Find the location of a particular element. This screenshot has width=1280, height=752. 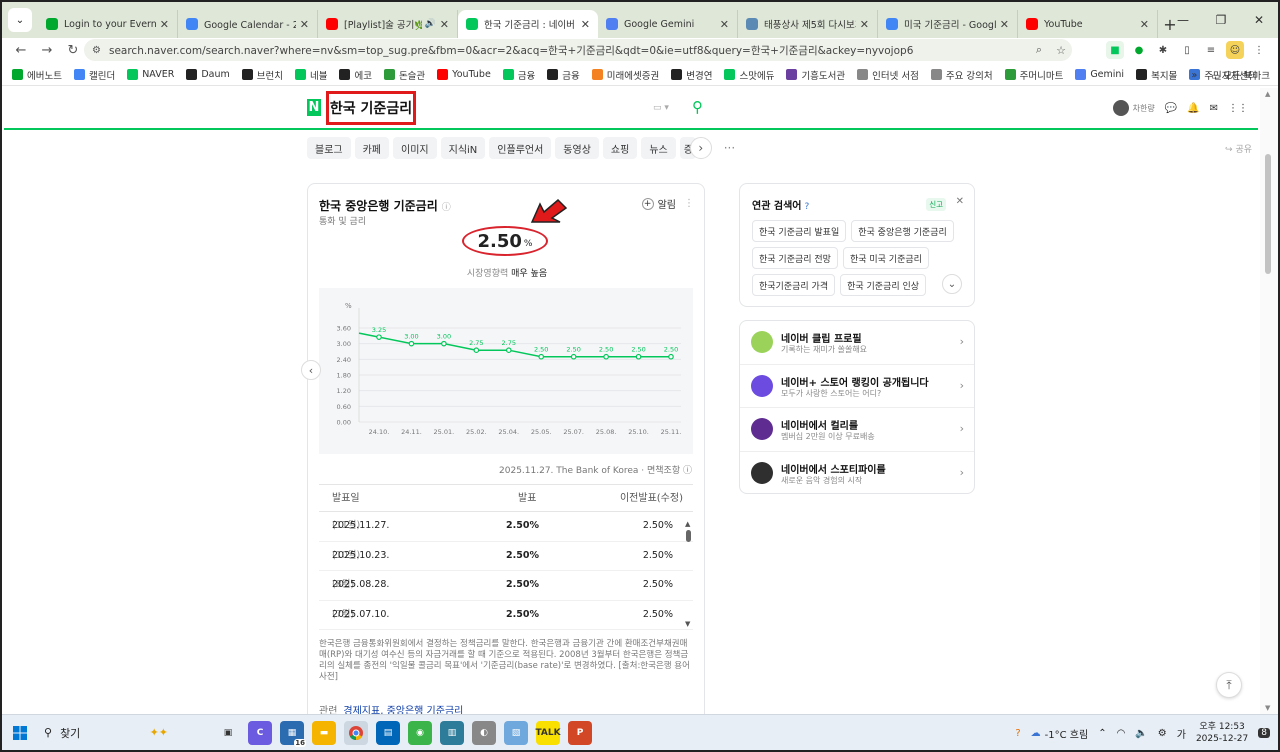

onenote-icon: ▧ is located at coordinates (516, 732).